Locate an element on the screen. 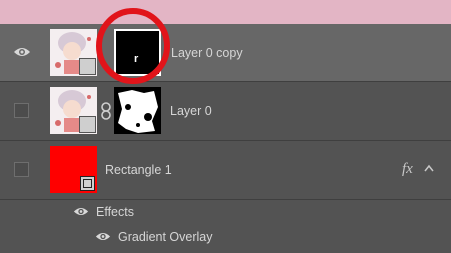 This screenshot has height=253, width=451. layer-name: Rectangle 1 is located at coordinates (138, 170).